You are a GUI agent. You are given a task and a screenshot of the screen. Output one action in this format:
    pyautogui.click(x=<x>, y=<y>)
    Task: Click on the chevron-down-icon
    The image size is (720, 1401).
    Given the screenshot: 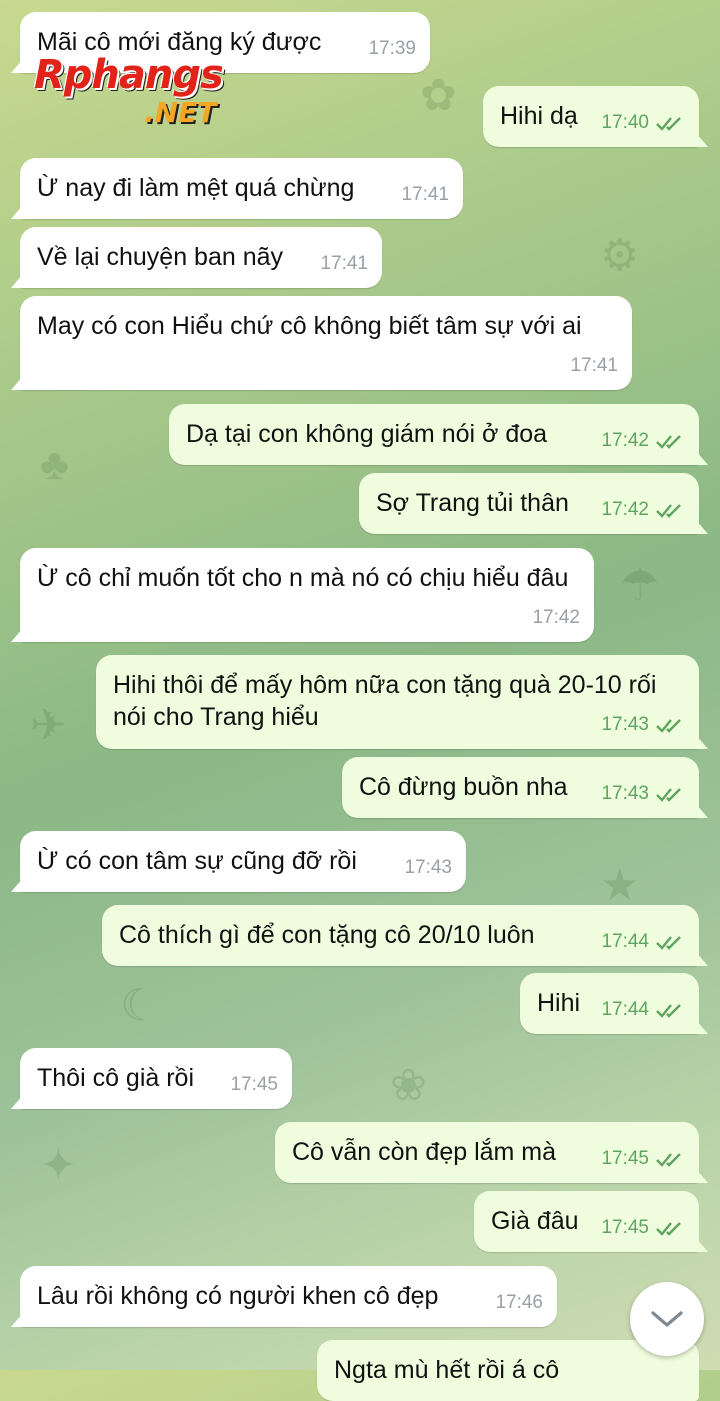 What is the action you would take?
    pyautogui.click(x=667, y=1319)
    